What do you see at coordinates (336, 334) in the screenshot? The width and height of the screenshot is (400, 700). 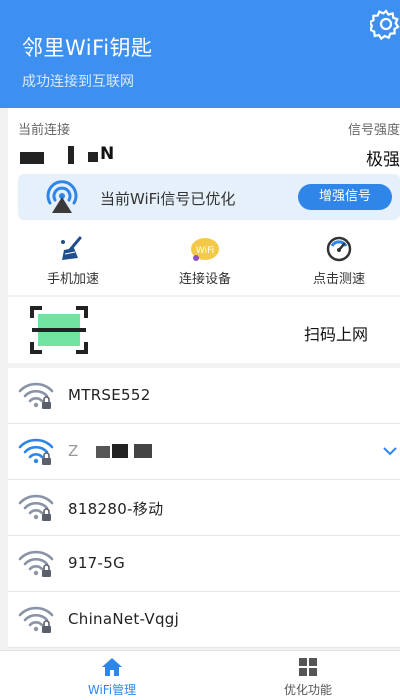 I see `scan-qr-label: 扫码上网` at bounding box center [336, 334].